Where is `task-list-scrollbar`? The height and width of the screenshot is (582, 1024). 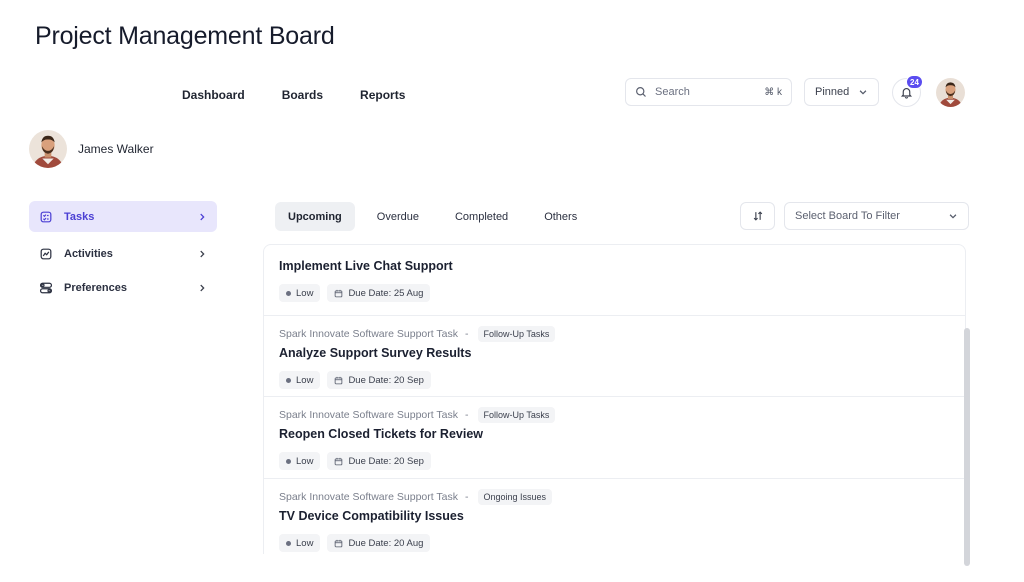 task-list-scrollbar is located at coordinates (967, 447).